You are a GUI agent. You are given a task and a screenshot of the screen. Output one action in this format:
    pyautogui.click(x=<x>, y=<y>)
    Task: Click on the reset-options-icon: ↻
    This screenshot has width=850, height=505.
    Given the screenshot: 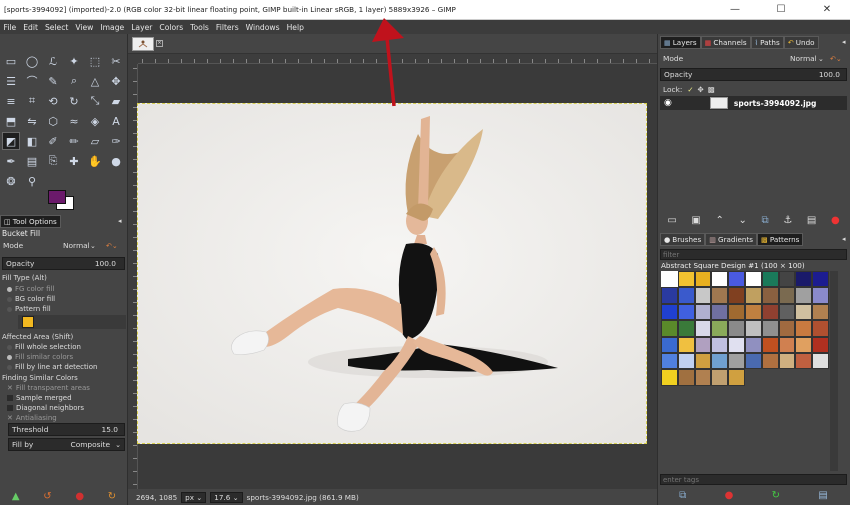 What is the action you would take?
    pyautogui.click(x=112, y=496)
    